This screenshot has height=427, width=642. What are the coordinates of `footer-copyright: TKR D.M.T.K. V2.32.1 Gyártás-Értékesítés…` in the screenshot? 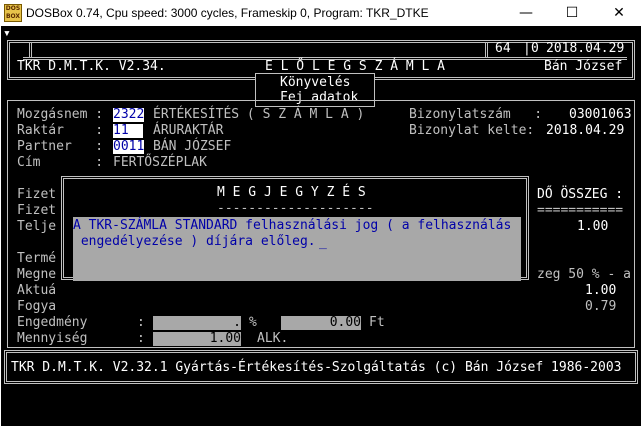 It's located at (316, 367).